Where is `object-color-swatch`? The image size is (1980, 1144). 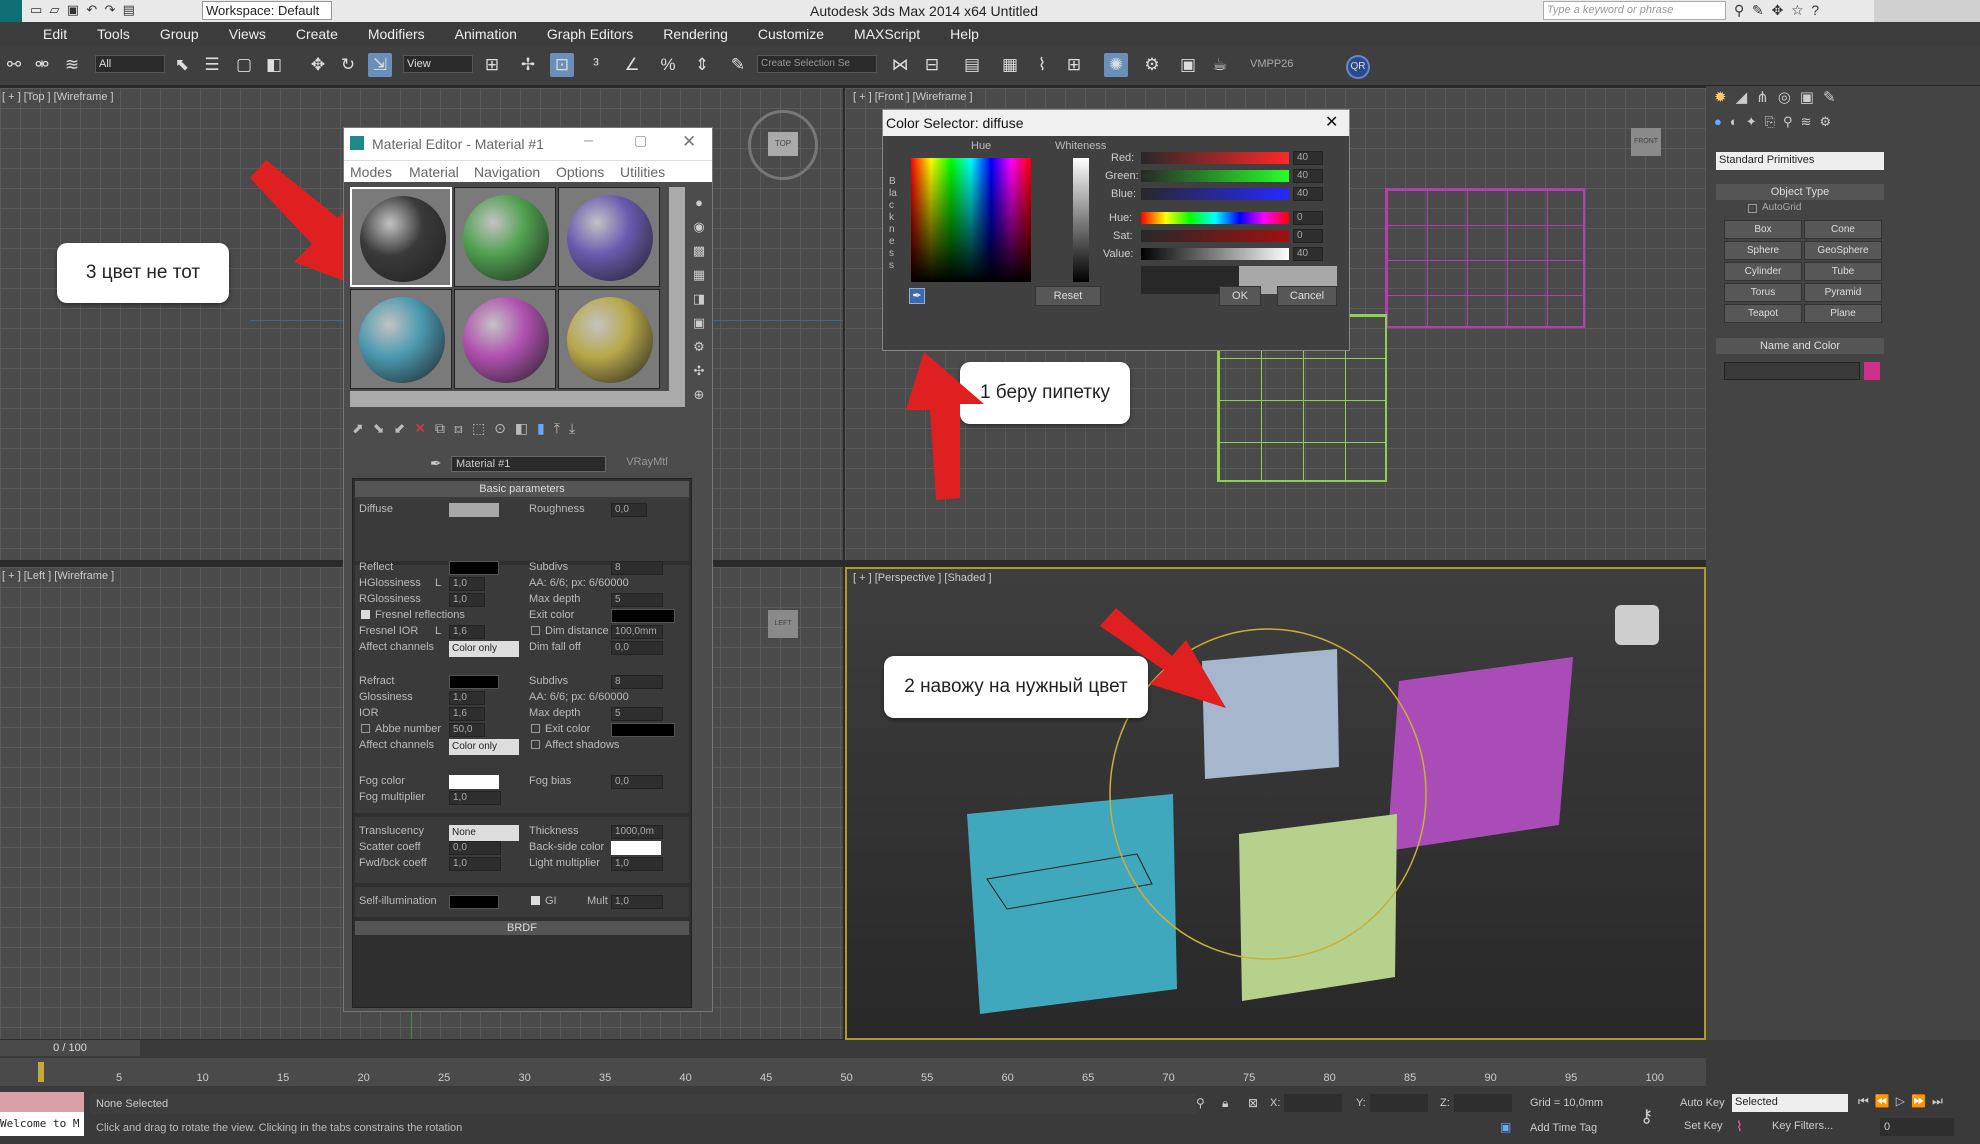
object-color-swatch is located at coordinates (1872, 371).